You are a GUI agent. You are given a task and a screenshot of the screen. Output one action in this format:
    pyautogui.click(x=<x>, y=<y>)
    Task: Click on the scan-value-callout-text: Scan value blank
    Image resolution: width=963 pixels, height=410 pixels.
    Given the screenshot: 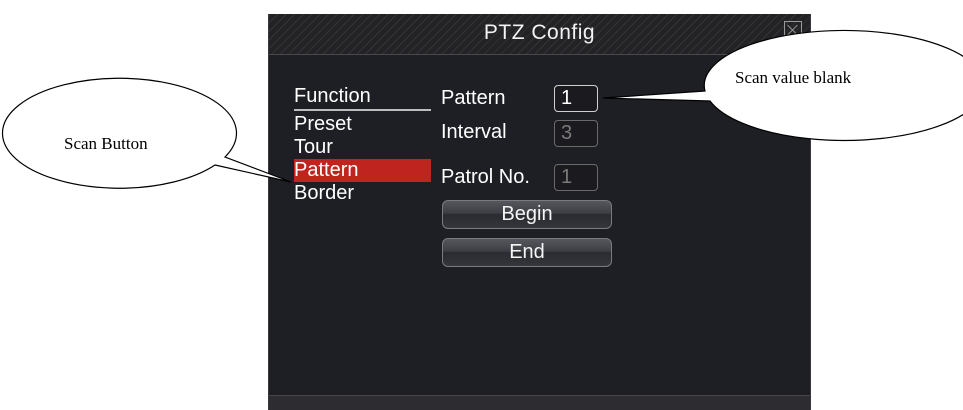 What is the action you would take?
    pyautogui.click(x=793, y=77)
    